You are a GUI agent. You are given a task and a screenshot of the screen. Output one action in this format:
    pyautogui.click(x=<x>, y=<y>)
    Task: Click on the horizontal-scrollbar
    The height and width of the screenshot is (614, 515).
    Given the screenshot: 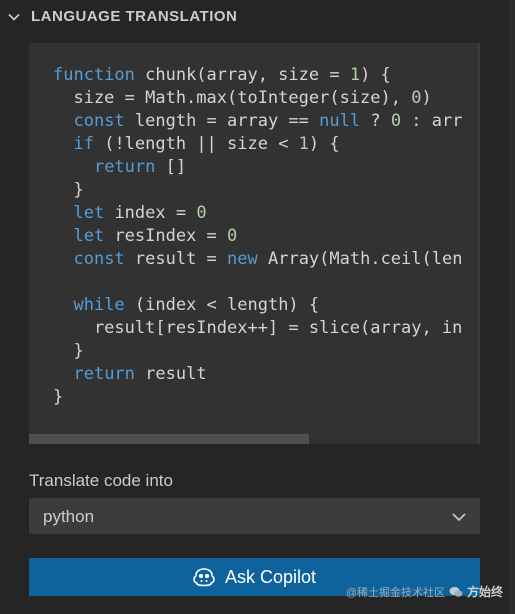 What is the action you would take?
    pyautogui.click(x=254, y=439)
    